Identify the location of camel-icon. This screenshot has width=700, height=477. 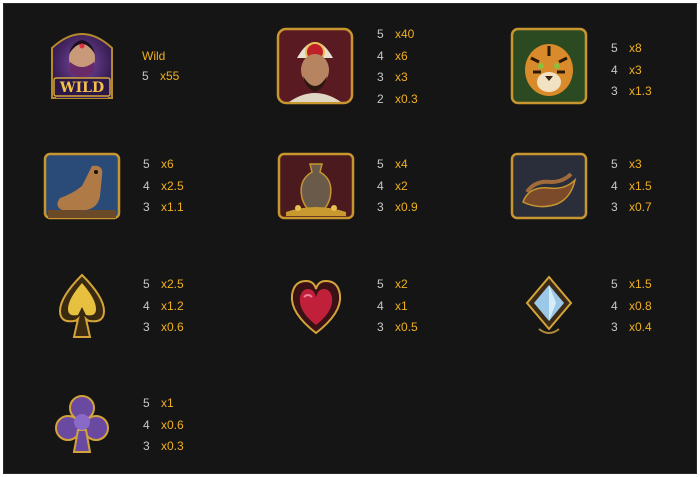
(82, 186).